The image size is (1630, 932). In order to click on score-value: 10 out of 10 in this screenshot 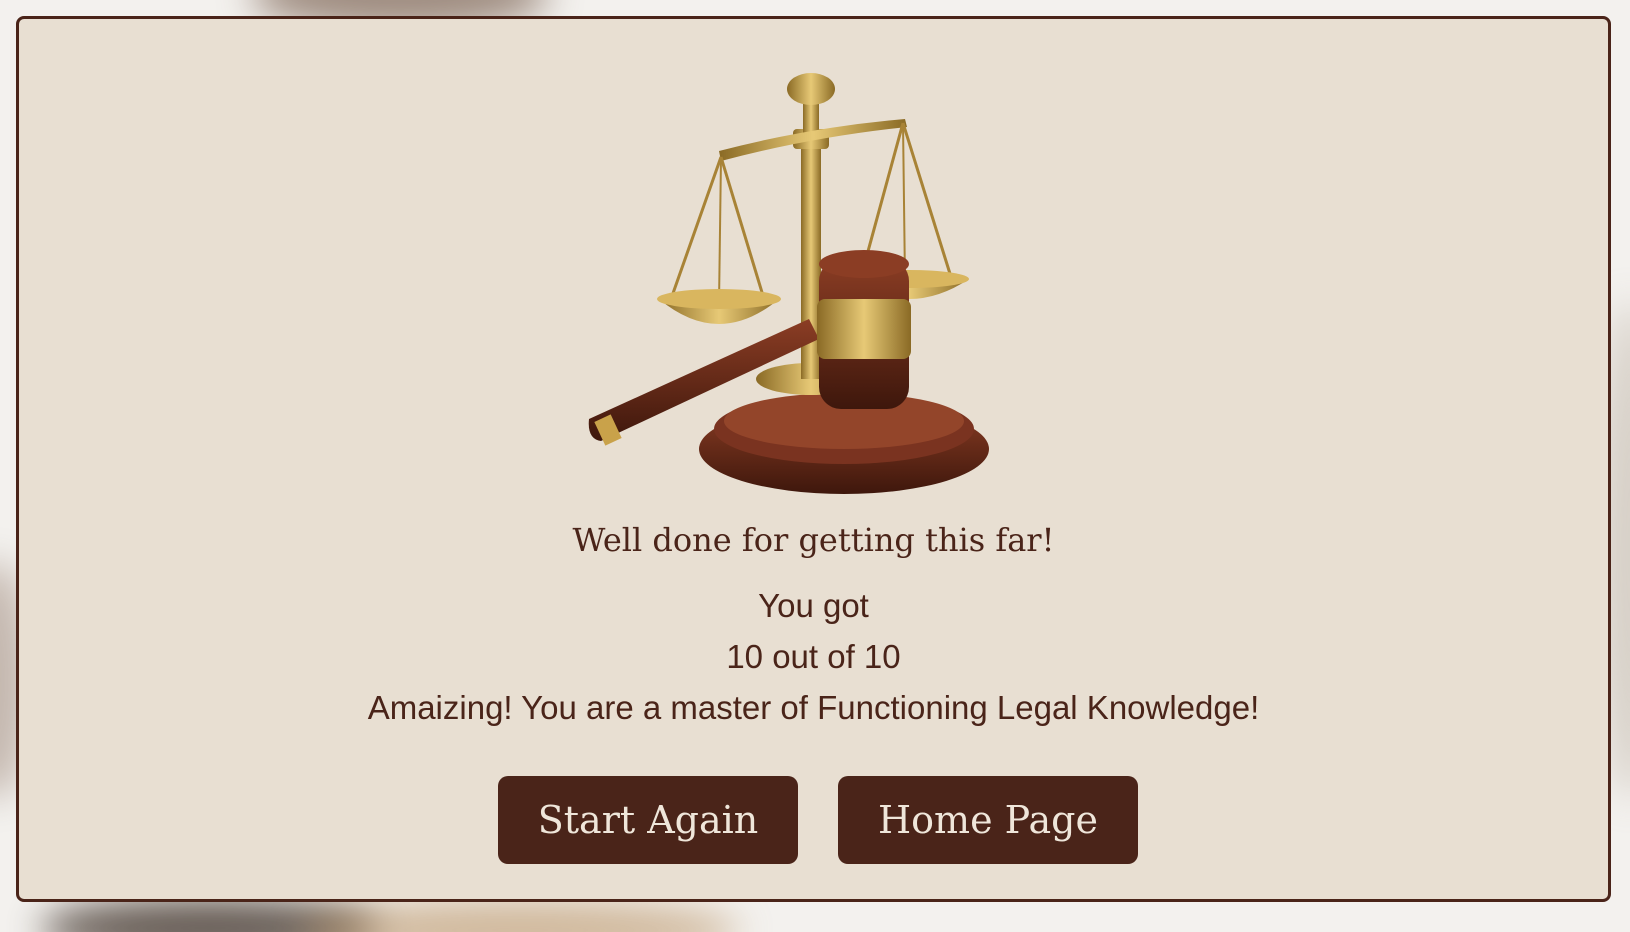, I will do `click(813, 656)`.